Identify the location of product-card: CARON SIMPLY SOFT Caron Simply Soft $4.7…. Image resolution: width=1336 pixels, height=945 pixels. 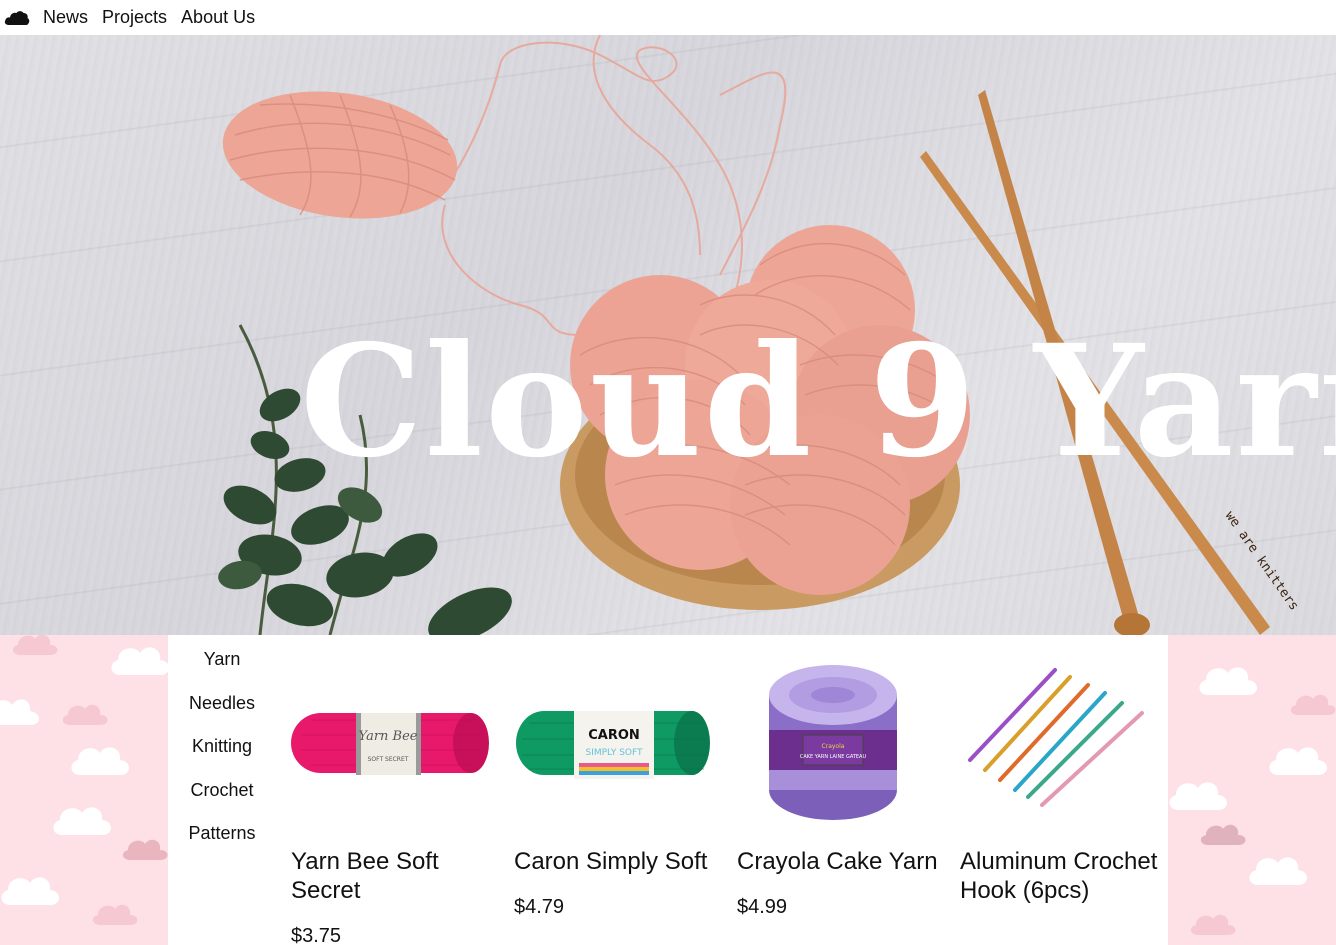
(619, 776).